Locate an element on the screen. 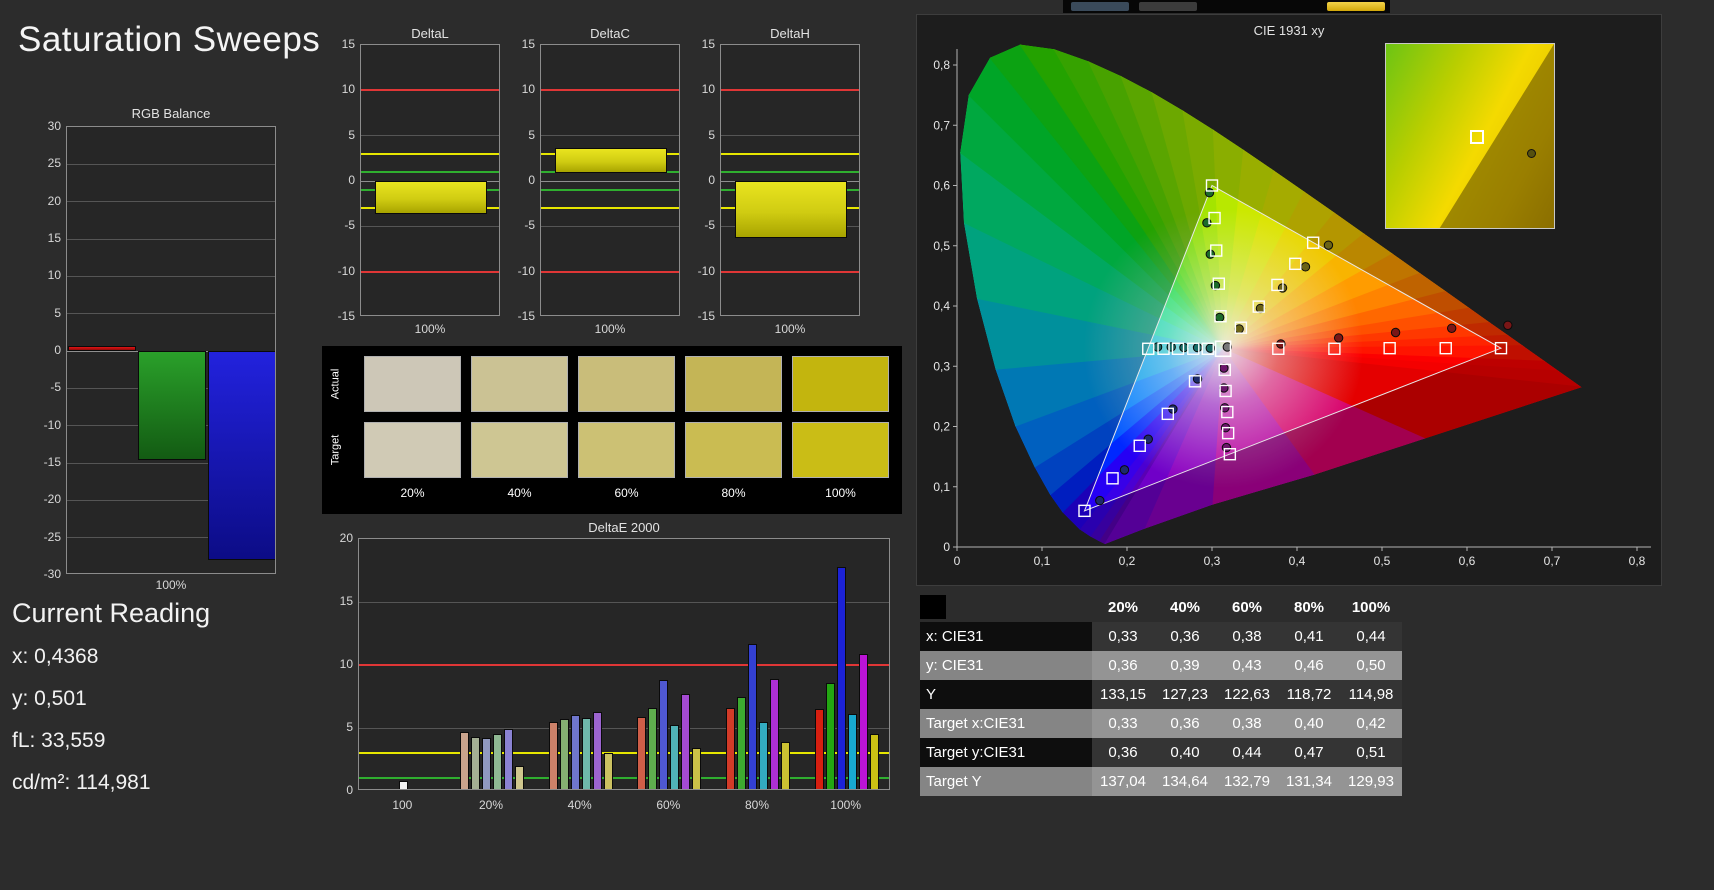 This screenshot has width=1714, height=890. swatch-actual-60% is located at coordinates (626, 384).